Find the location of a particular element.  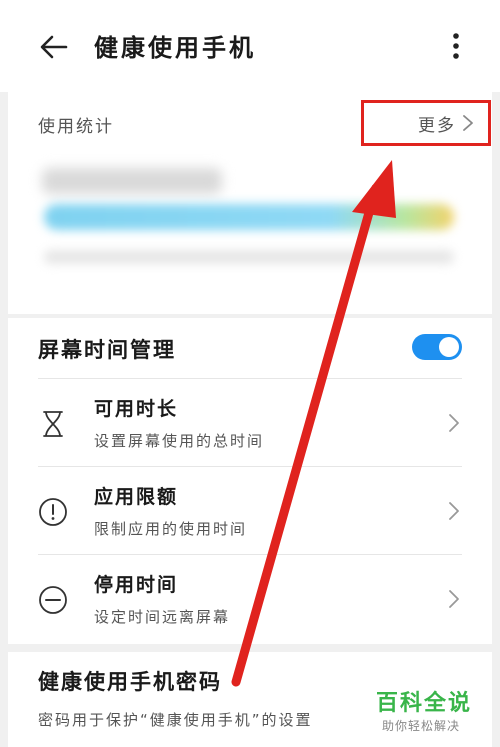

blurred-summary is located at coordinates (132, 181).